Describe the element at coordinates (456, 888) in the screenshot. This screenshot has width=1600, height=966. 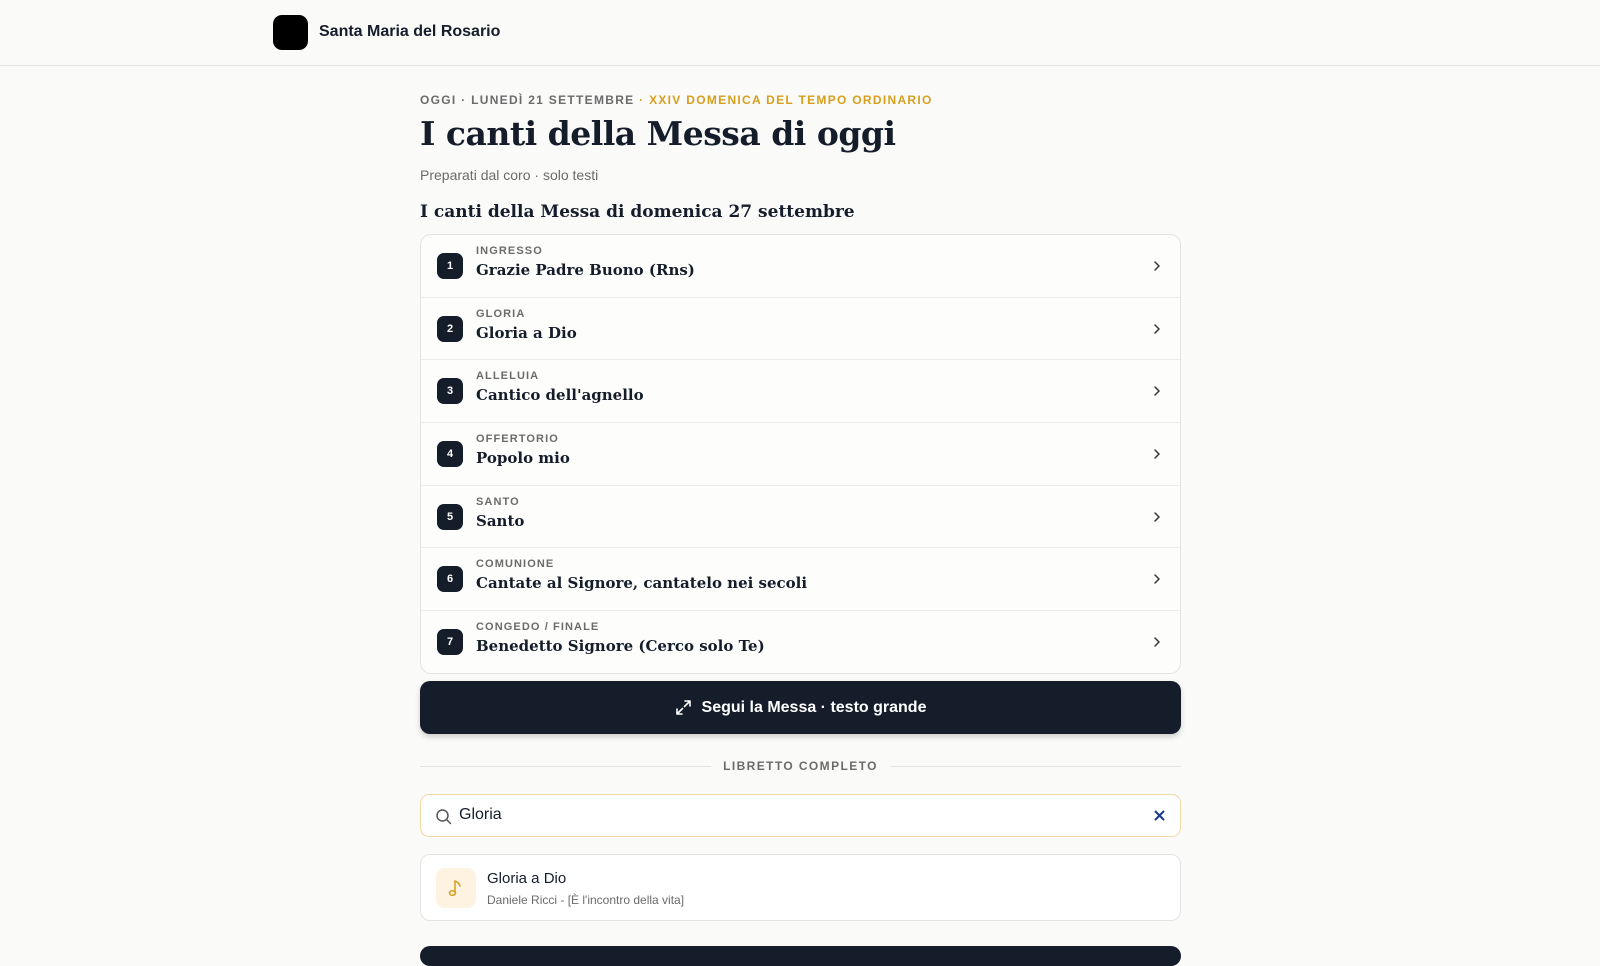
I see `music-note-icon` at that location.